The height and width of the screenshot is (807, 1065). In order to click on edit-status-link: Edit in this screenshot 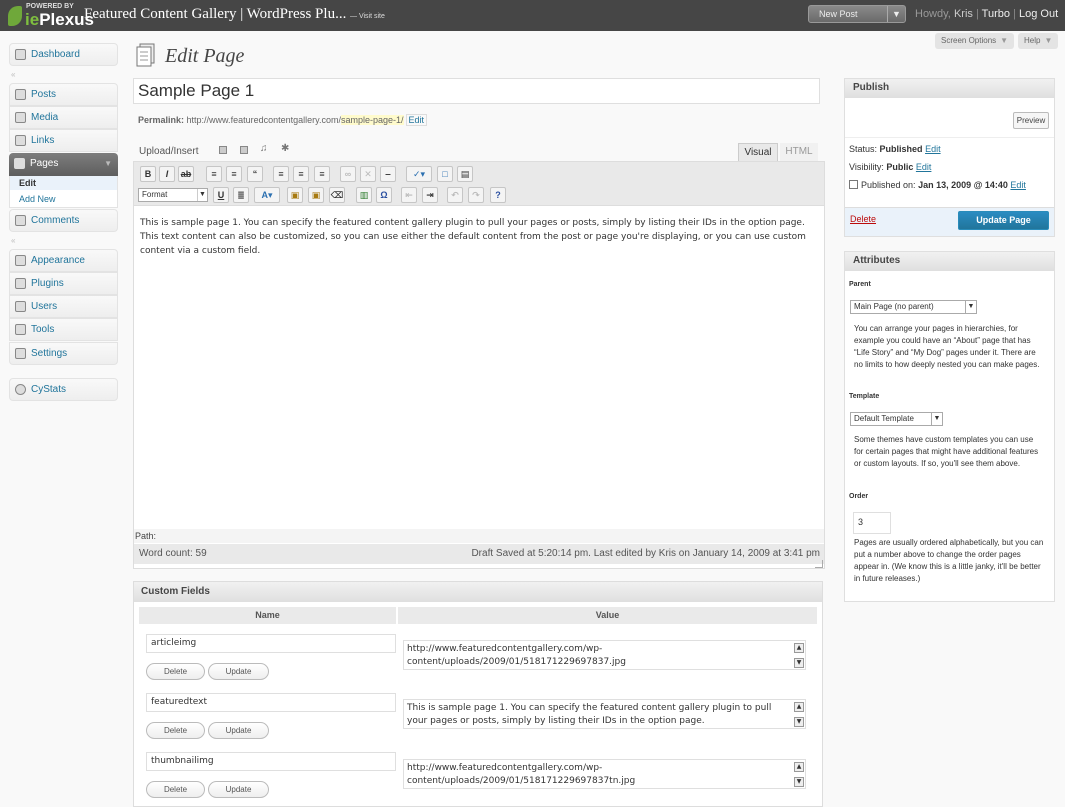, I will do `click(933, 149)`.